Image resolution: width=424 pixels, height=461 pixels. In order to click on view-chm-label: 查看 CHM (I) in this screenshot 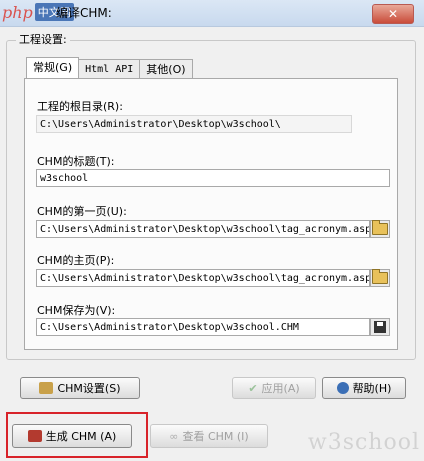, I will do `click(215, 436)`.